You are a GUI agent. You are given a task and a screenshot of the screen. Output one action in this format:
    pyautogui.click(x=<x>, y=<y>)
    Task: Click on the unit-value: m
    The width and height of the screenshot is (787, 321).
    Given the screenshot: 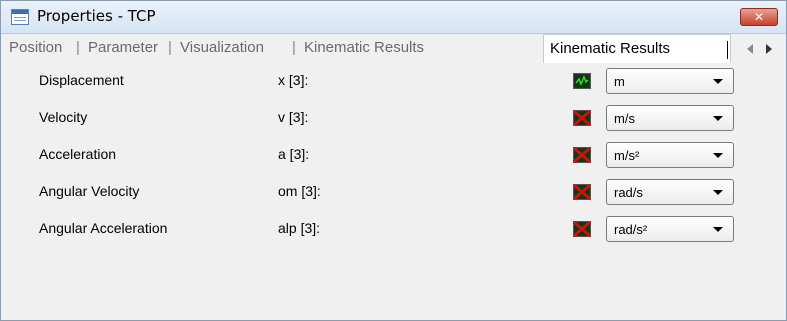 What is the action you would take?
    pyautogui.click(x=619, y=81)
    